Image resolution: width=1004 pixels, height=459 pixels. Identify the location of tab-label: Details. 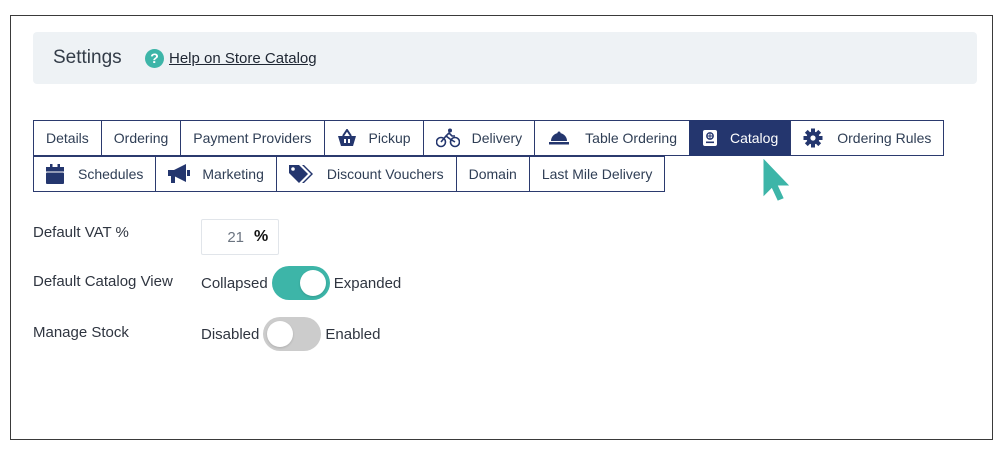
(67, 138).